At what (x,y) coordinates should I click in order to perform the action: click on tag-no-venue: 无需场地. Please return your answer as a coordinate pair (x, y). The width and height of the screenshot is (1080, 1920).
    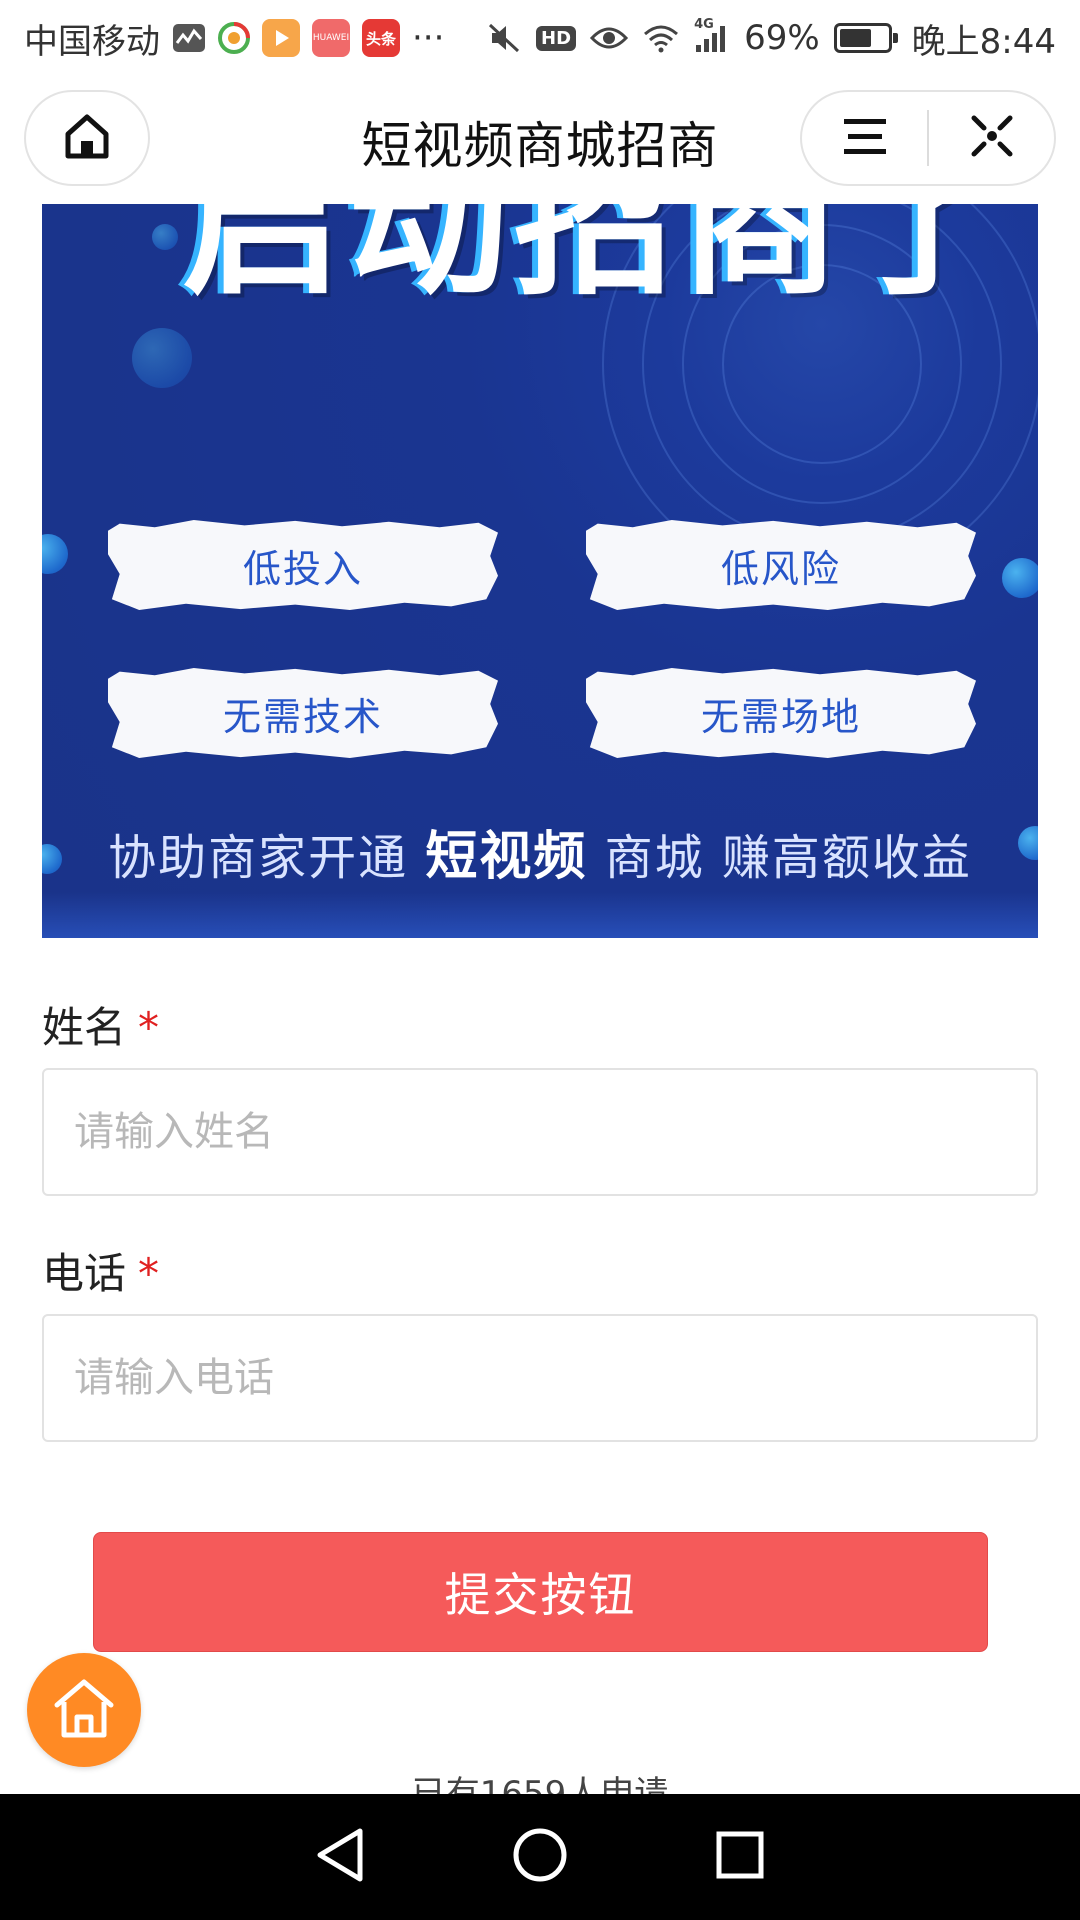
    Looking at the image, I should click on (781, 713).